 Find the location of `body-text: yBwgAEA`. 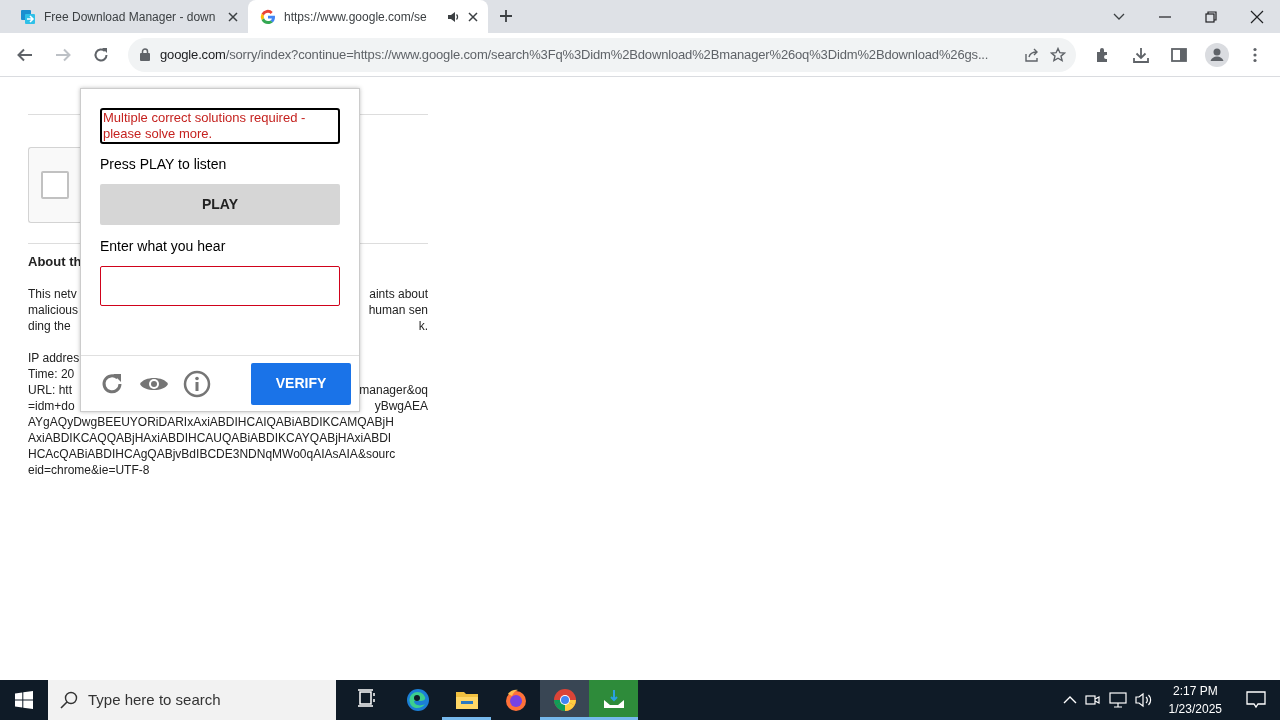

body-text: yBwgAEA is located at coordinates (401, 406).